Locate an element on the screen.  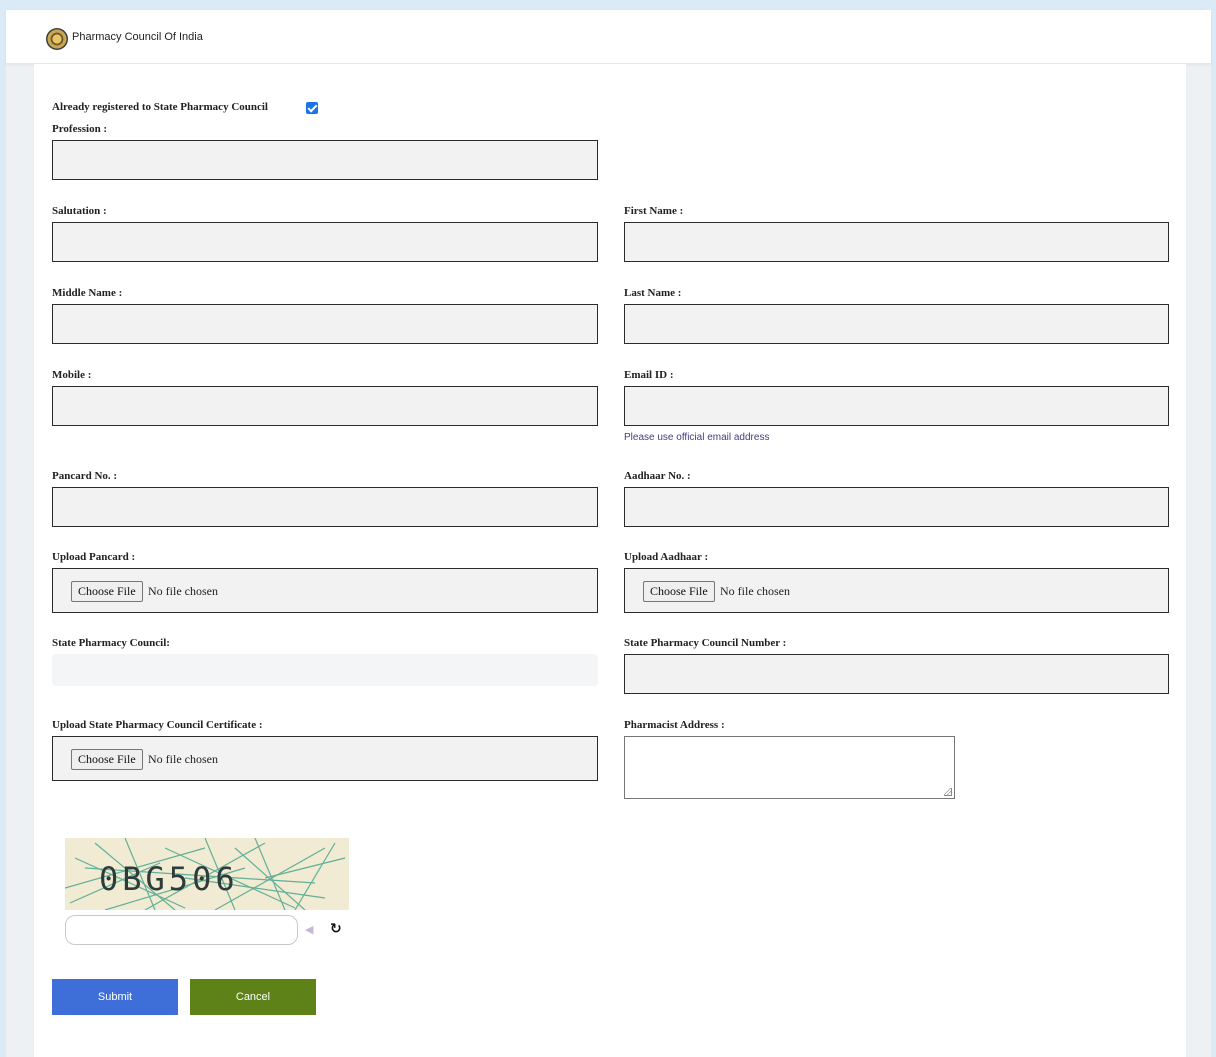
resize-grip-icon is located at coordinates (948, 792).